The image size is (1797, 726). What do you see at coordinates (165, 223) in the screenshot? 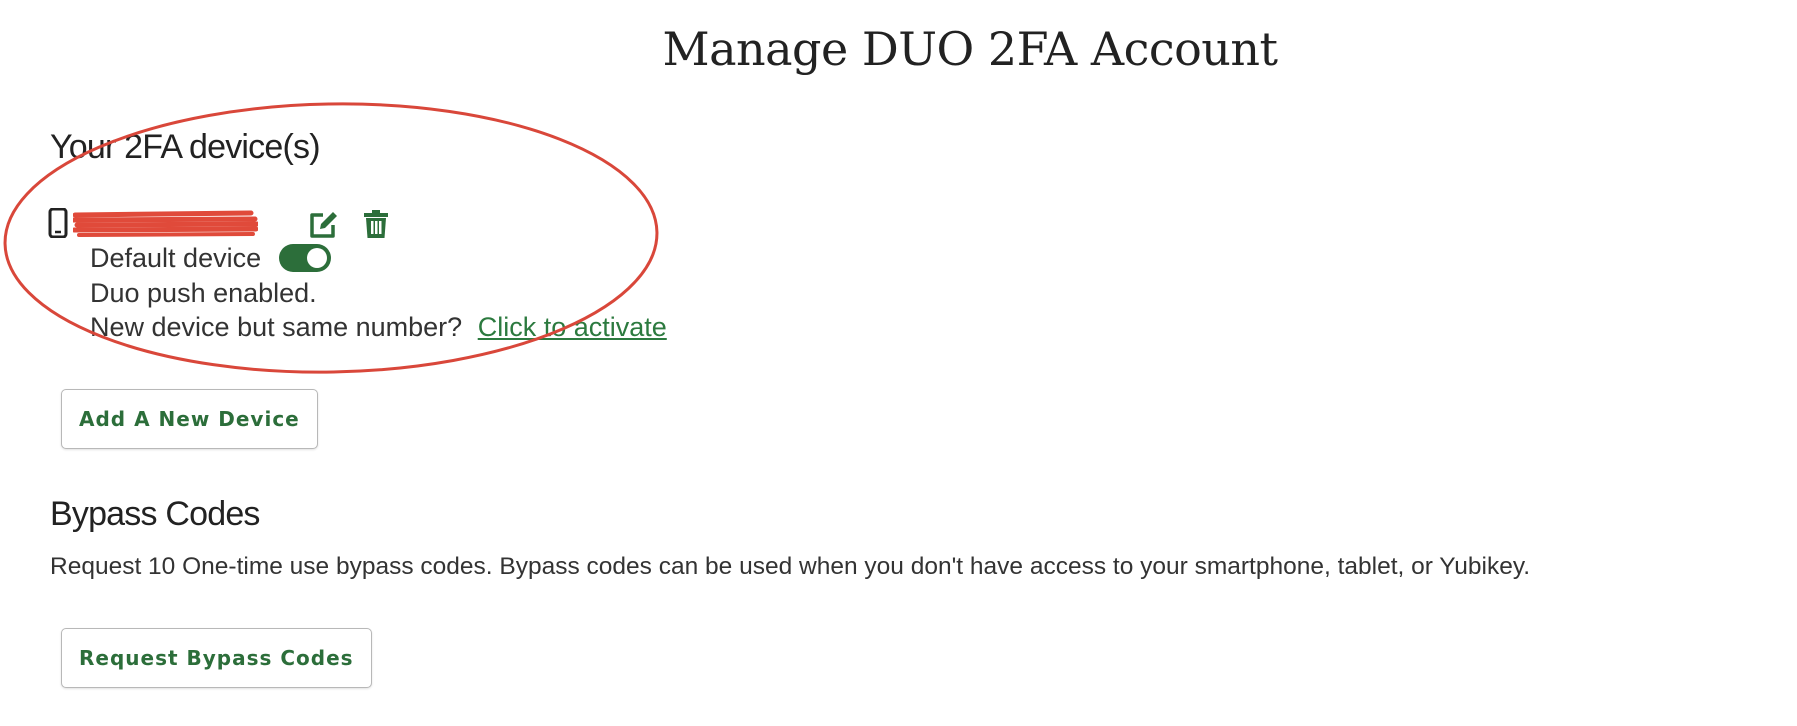
I see `redacted-device-name` at bounding box center [165, 223].